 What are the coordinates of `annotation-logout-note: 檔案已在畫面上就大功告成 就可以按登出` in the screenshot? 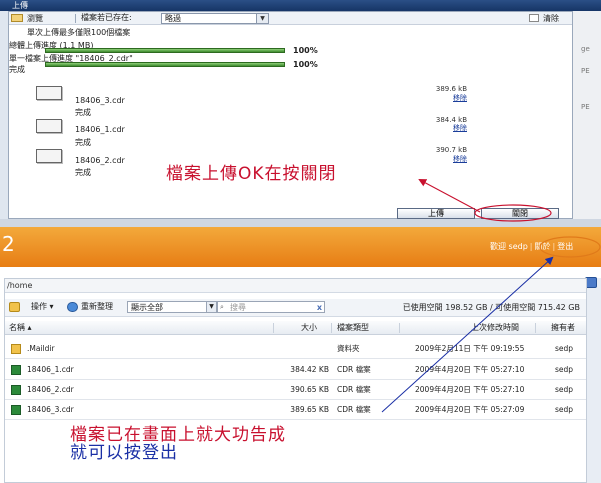 It's located at (178, 444).